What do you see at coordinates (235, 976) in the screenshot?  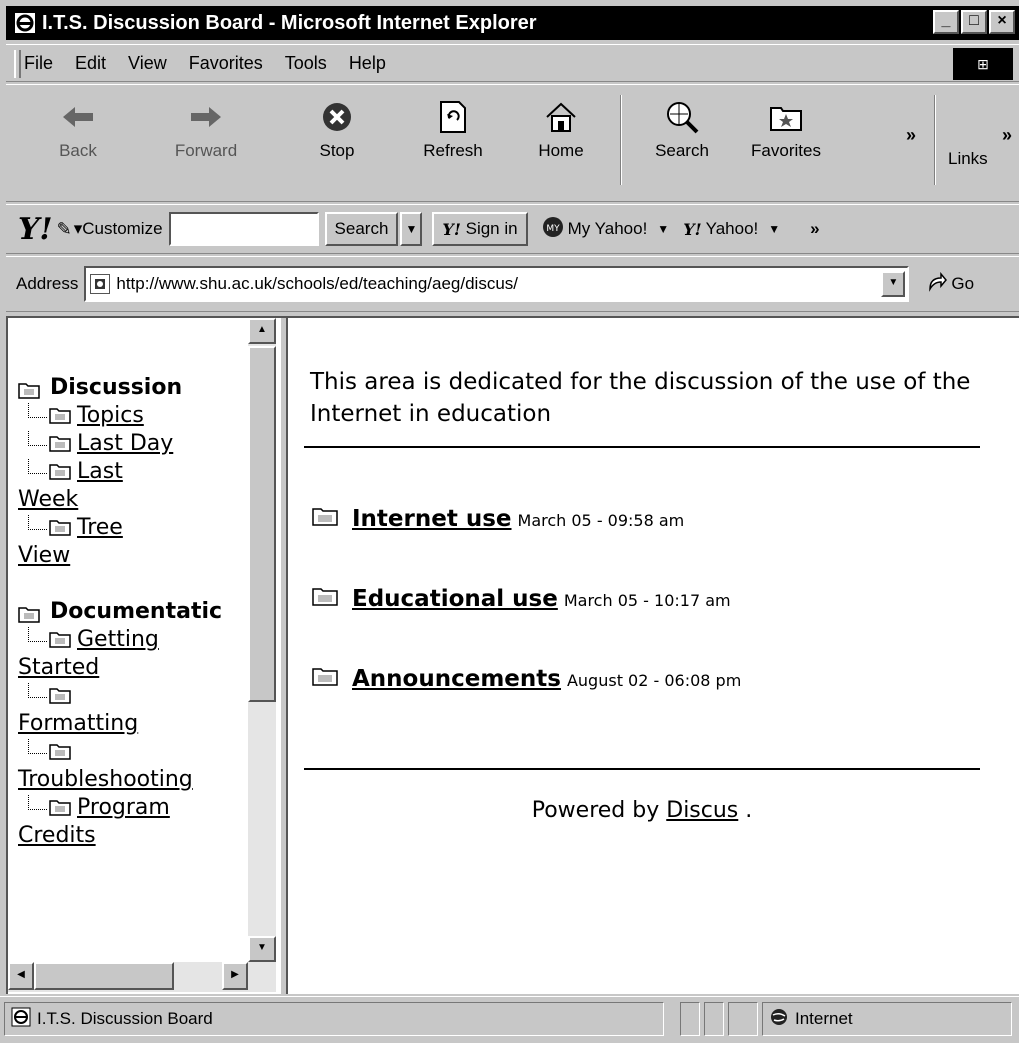 I see `scroll-right-arrow-icon: ▶` at bounding box center [235, 976].